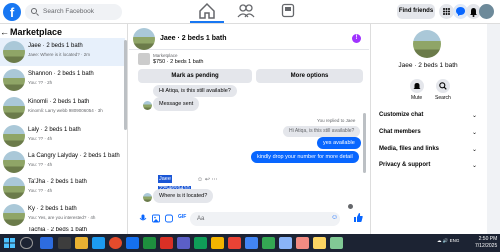 The width and height of the screenshot is (500, 252). I want to click on date: 7/12/2025, so click(486, 245).